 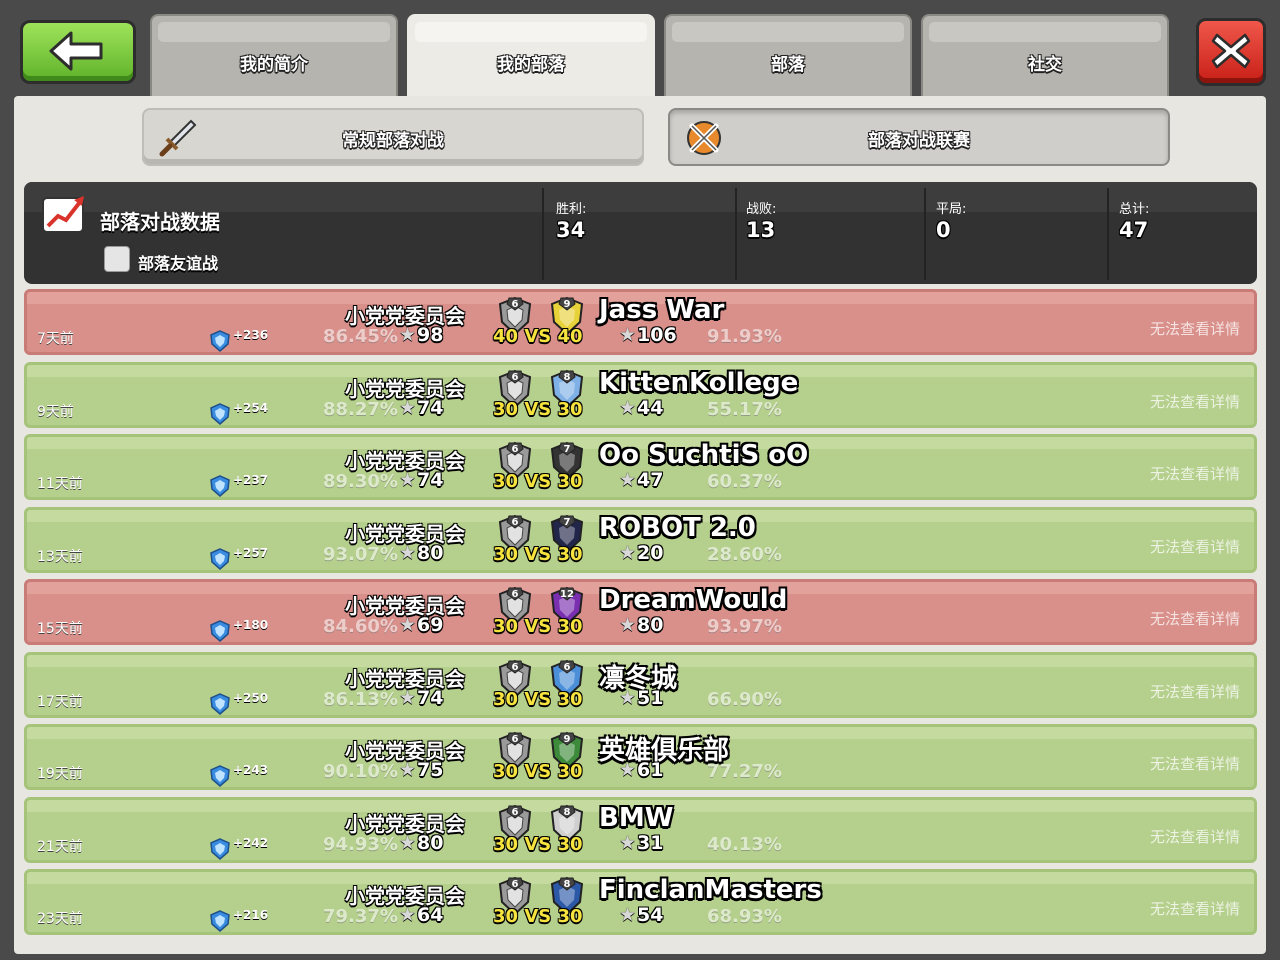 I want to click on subtab-label: 常规部落对战, so click(x=393, y=141).